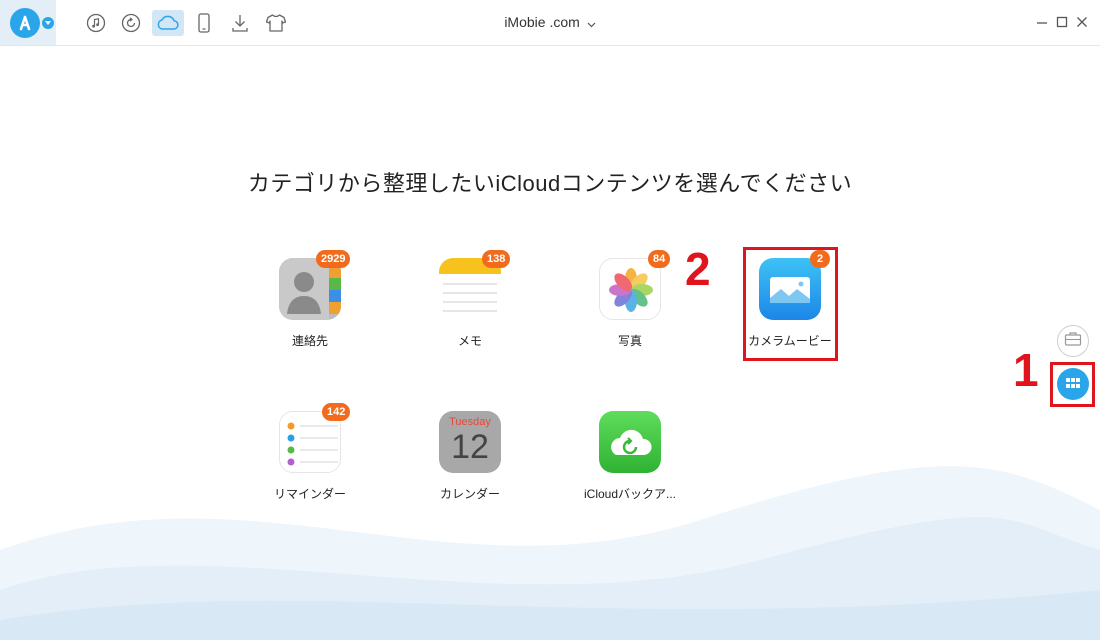 The height and width of the screenshot is (640, 1100). I want to click on category-label: 連絡先, so click(309, 341).